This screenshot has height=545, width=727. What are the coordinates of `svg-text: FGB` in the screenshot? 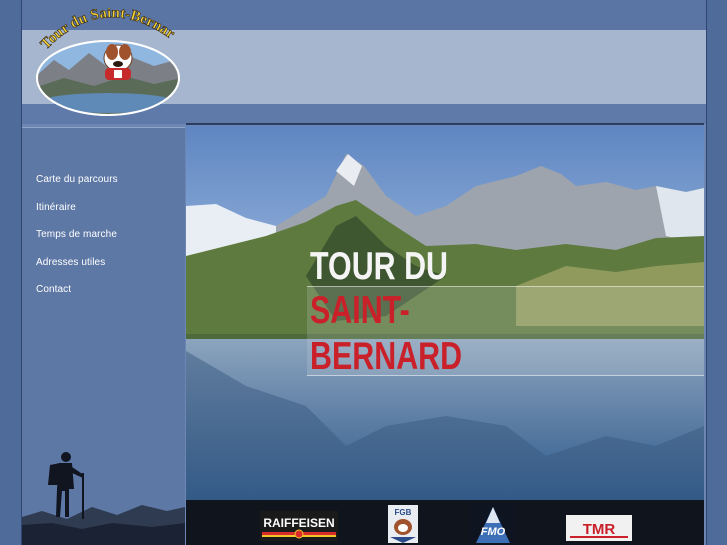 It's located at (403, 512).